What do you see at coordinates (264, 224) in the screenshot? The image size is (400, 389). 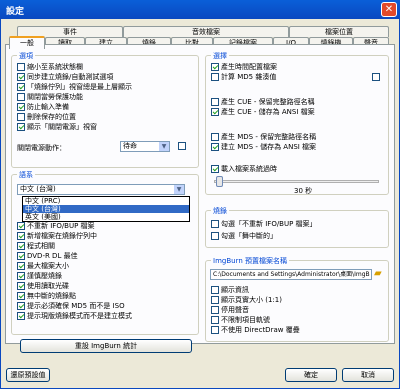 I see `misc-item-0: 勾選「不重新 IFO/BUP 檔案」` at bounding box center [264, 224].